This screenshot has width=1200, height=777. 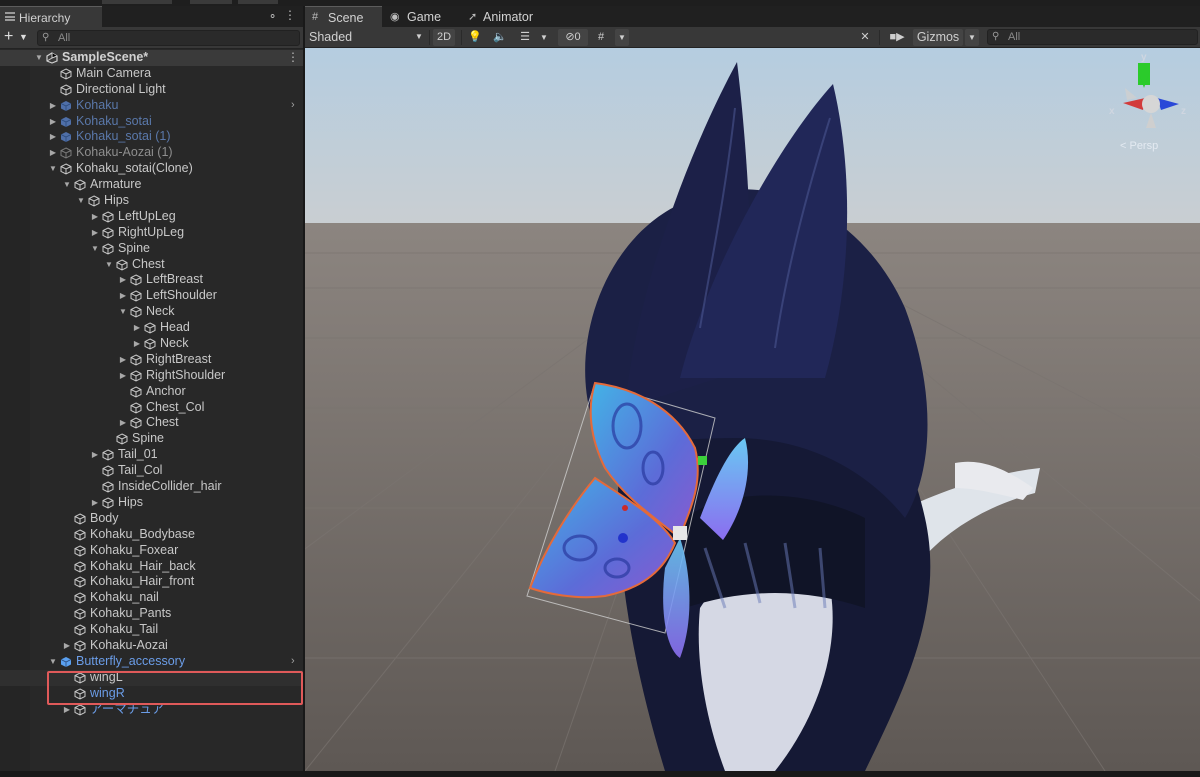 What do you see at coordinates (46, 37) in the screenshot?
I see `search-icon: ⚲` at bounding box center [46, 37].